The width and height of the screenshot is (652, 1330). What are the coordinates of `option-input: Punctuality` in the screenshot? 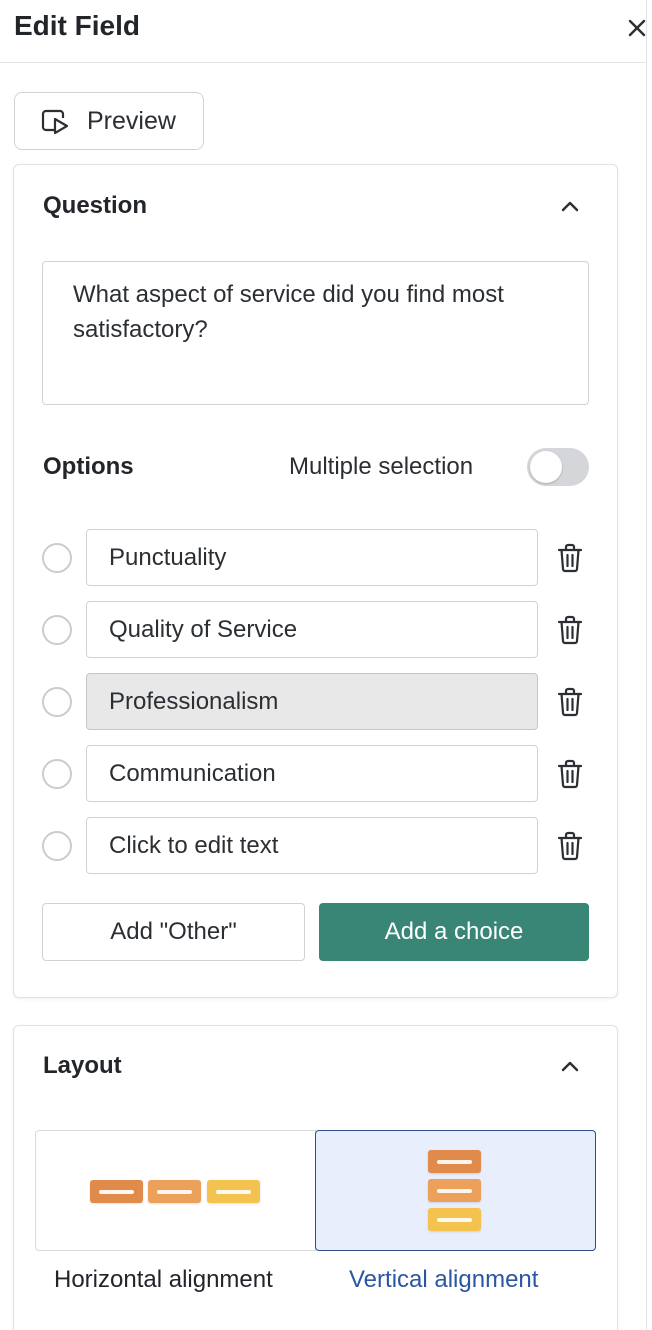 It's located at (312, 557).